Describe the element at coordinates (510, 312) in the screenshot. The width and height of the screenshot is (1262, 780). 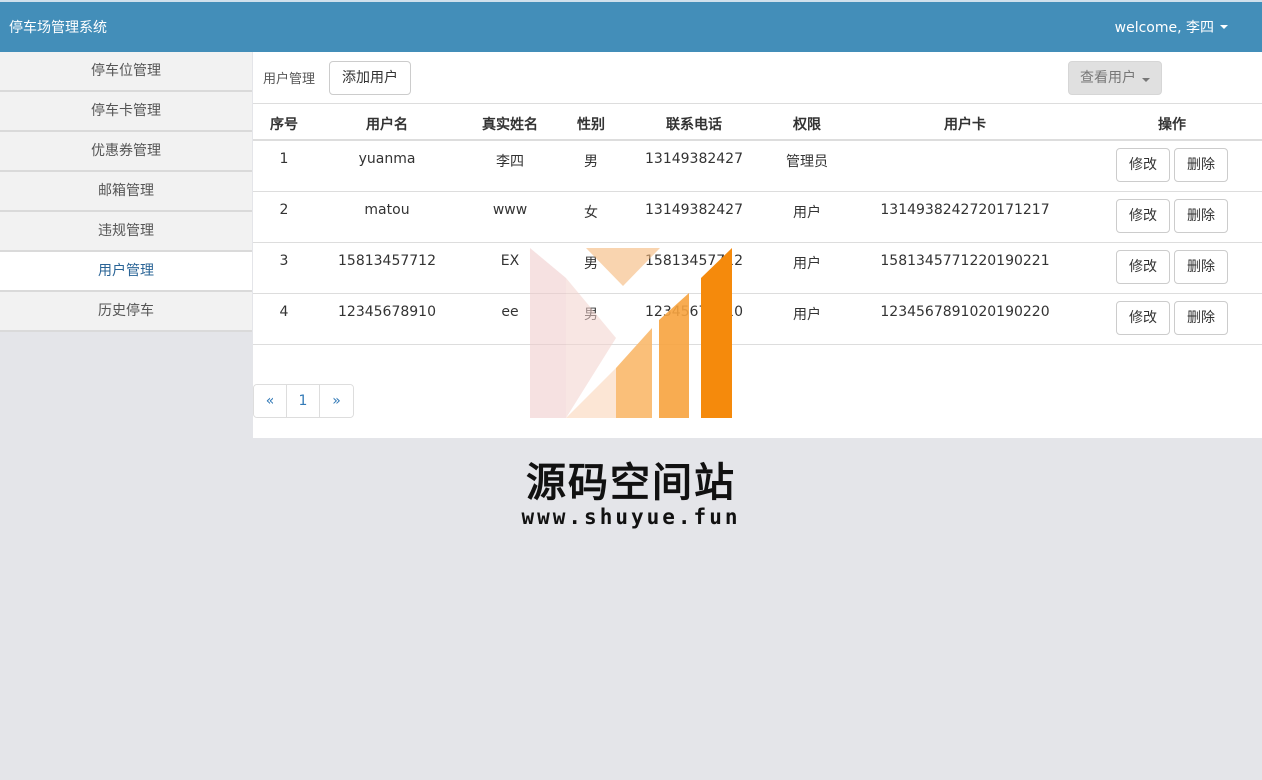
I see `cell-realname: ee` at that location.